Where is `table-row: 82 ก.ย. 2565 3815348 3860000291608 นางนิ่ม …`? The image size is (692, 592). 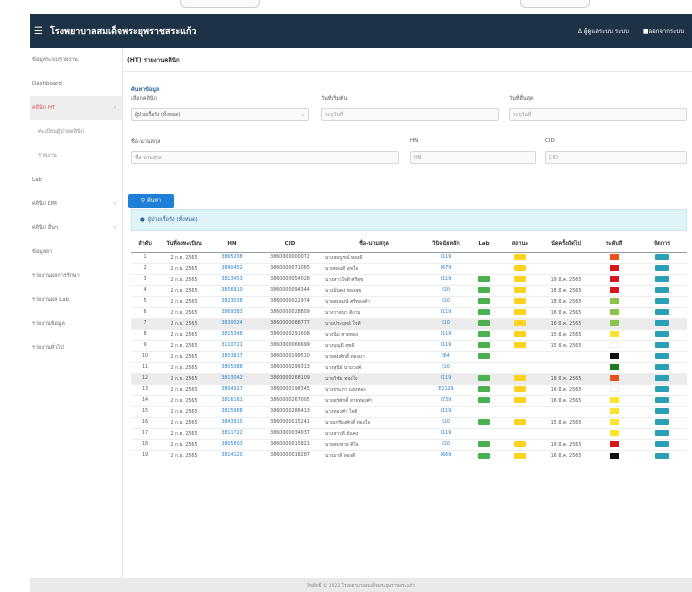
table-row: 82 ก.ย. 2565 3815348 3860000291608 นางนิ่ม … is located at coordinates (409, 334).